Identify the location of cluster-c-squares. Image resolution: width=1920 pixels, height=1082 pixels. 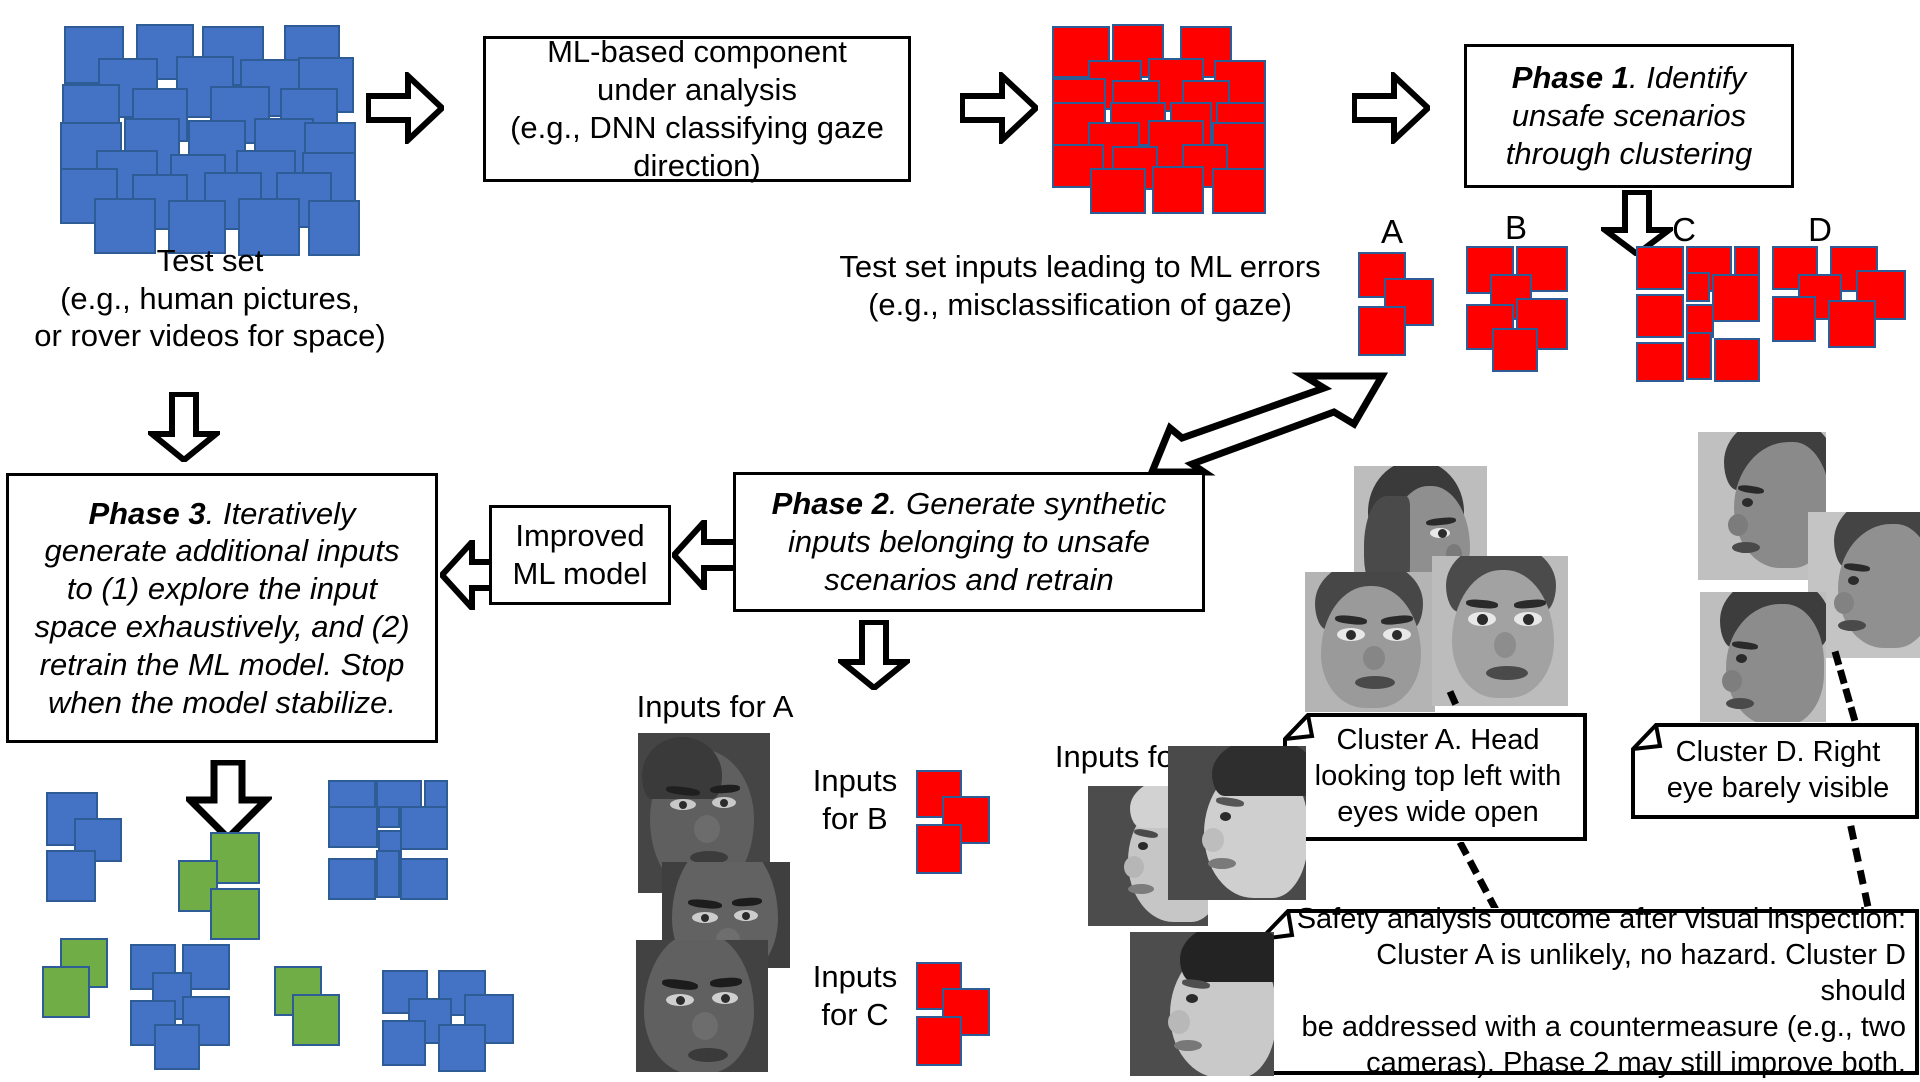
(1701, 314).